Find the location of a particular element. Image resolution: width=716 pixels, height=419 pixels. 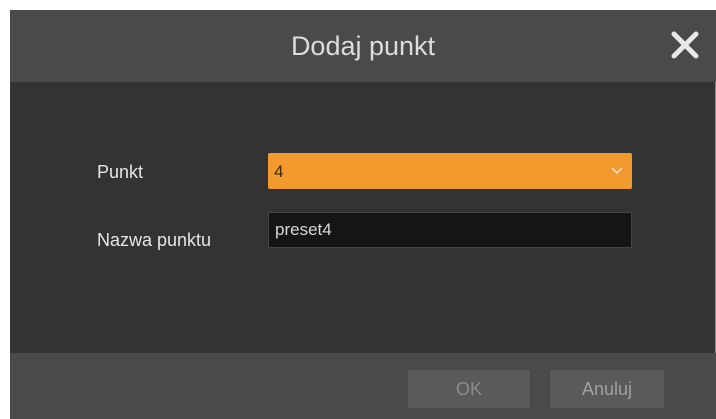

cancel-button: Anuluj is located at coordinates (607, 389).